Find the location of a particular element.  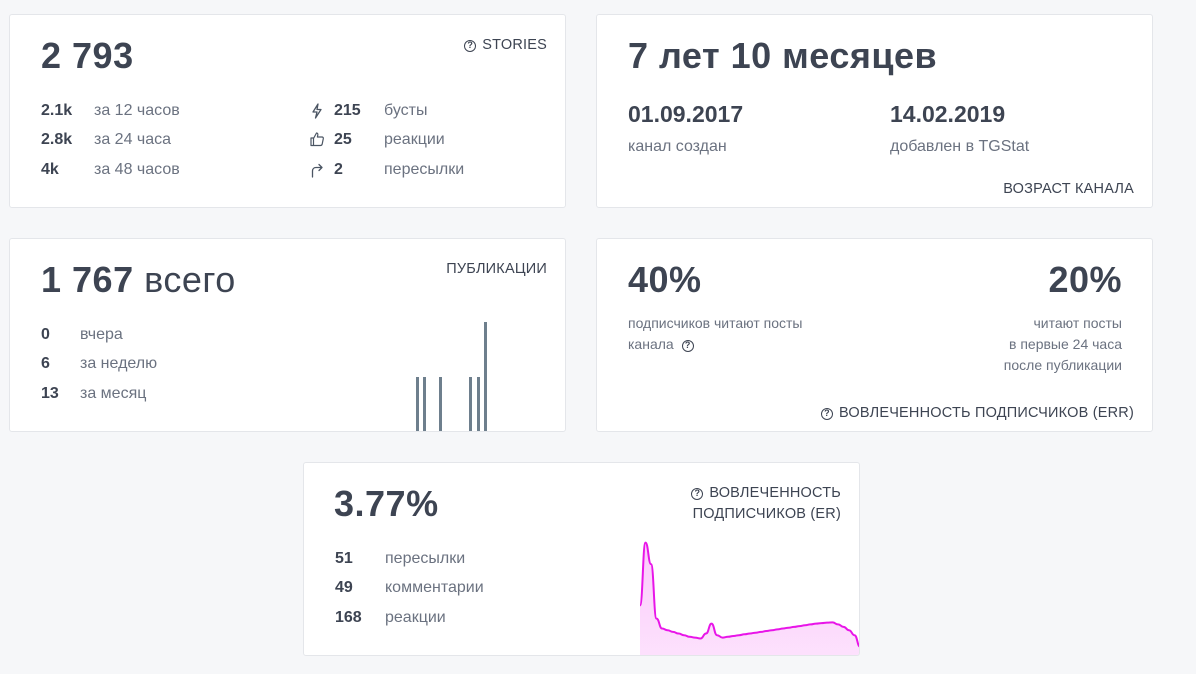

added-date: 14.02.2019 is located at coordinates (948, 114).